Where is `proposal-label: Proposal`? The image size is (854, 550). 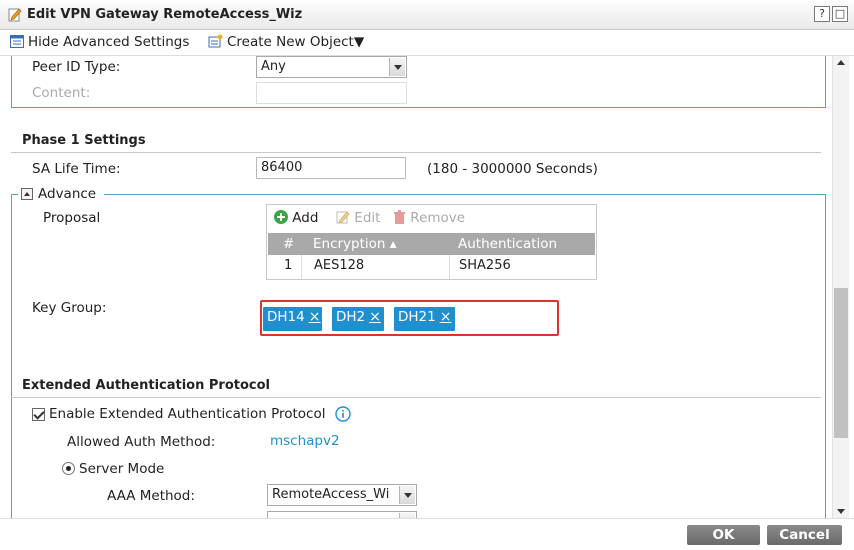 proposal-label: Proposal is located at coordinates (72, 218).